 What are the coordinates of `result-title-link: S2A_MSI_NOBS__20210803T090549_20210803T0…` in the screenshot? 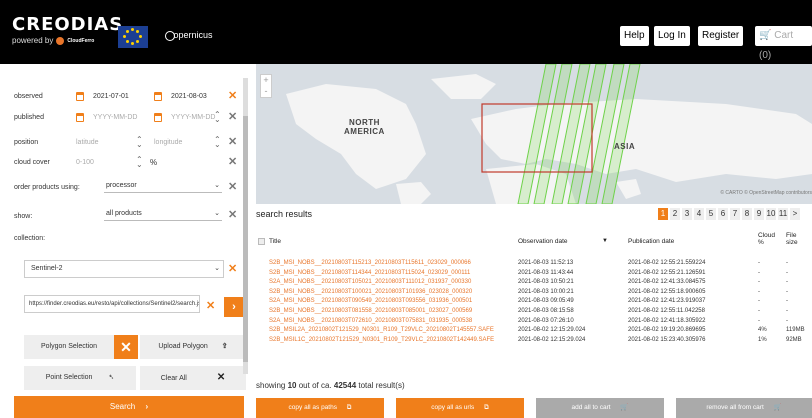 It's located at (370, 301).